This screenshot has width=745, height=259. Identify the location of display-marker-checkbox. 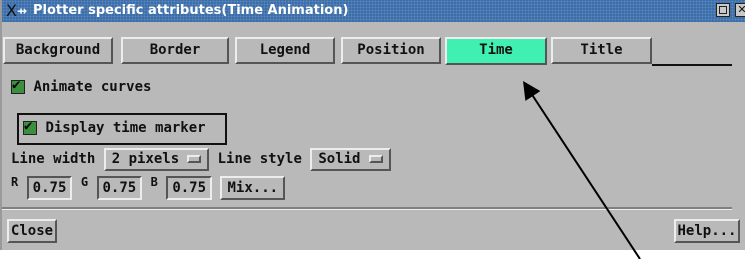
(30, 126).